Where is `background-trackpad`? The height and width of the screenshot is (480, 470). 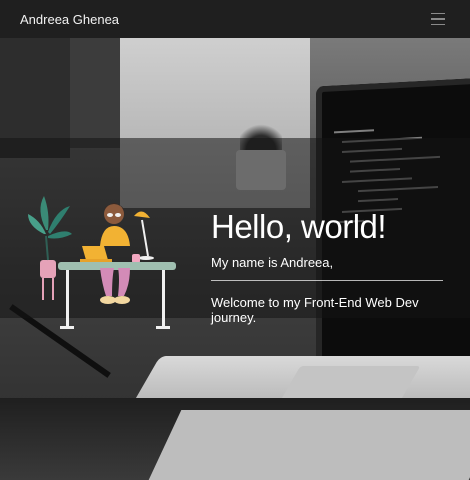 background-trackpad is located at coordinates (350, 384).